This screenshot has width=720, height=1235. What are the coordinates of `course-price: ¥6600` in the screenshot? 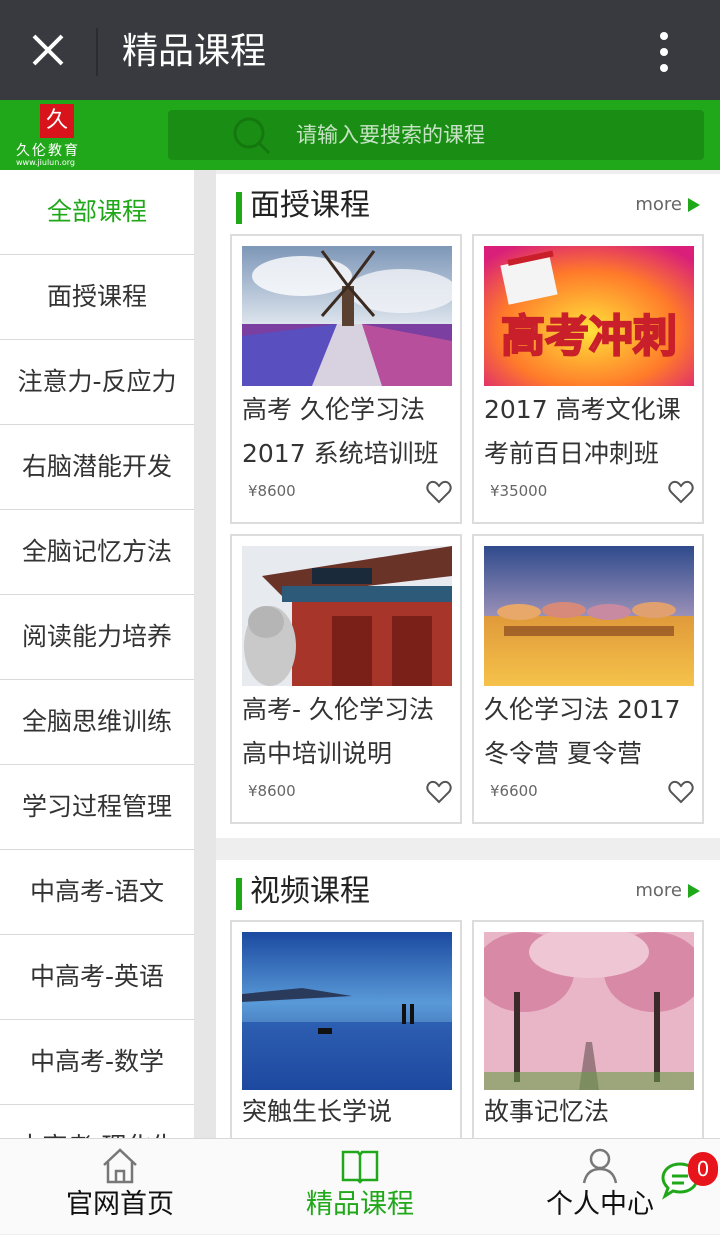 It's located at (514, 791).